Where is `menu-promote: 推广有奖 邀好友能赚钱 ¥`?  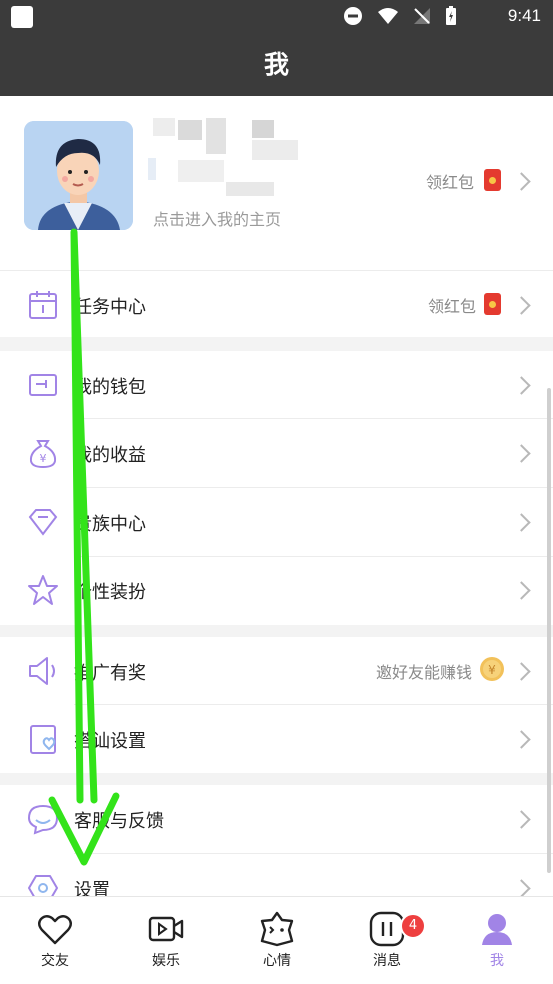 menu-promote: 推广有奖 邀好友能赚钱 ¥ is located at coordinates (276, 671).